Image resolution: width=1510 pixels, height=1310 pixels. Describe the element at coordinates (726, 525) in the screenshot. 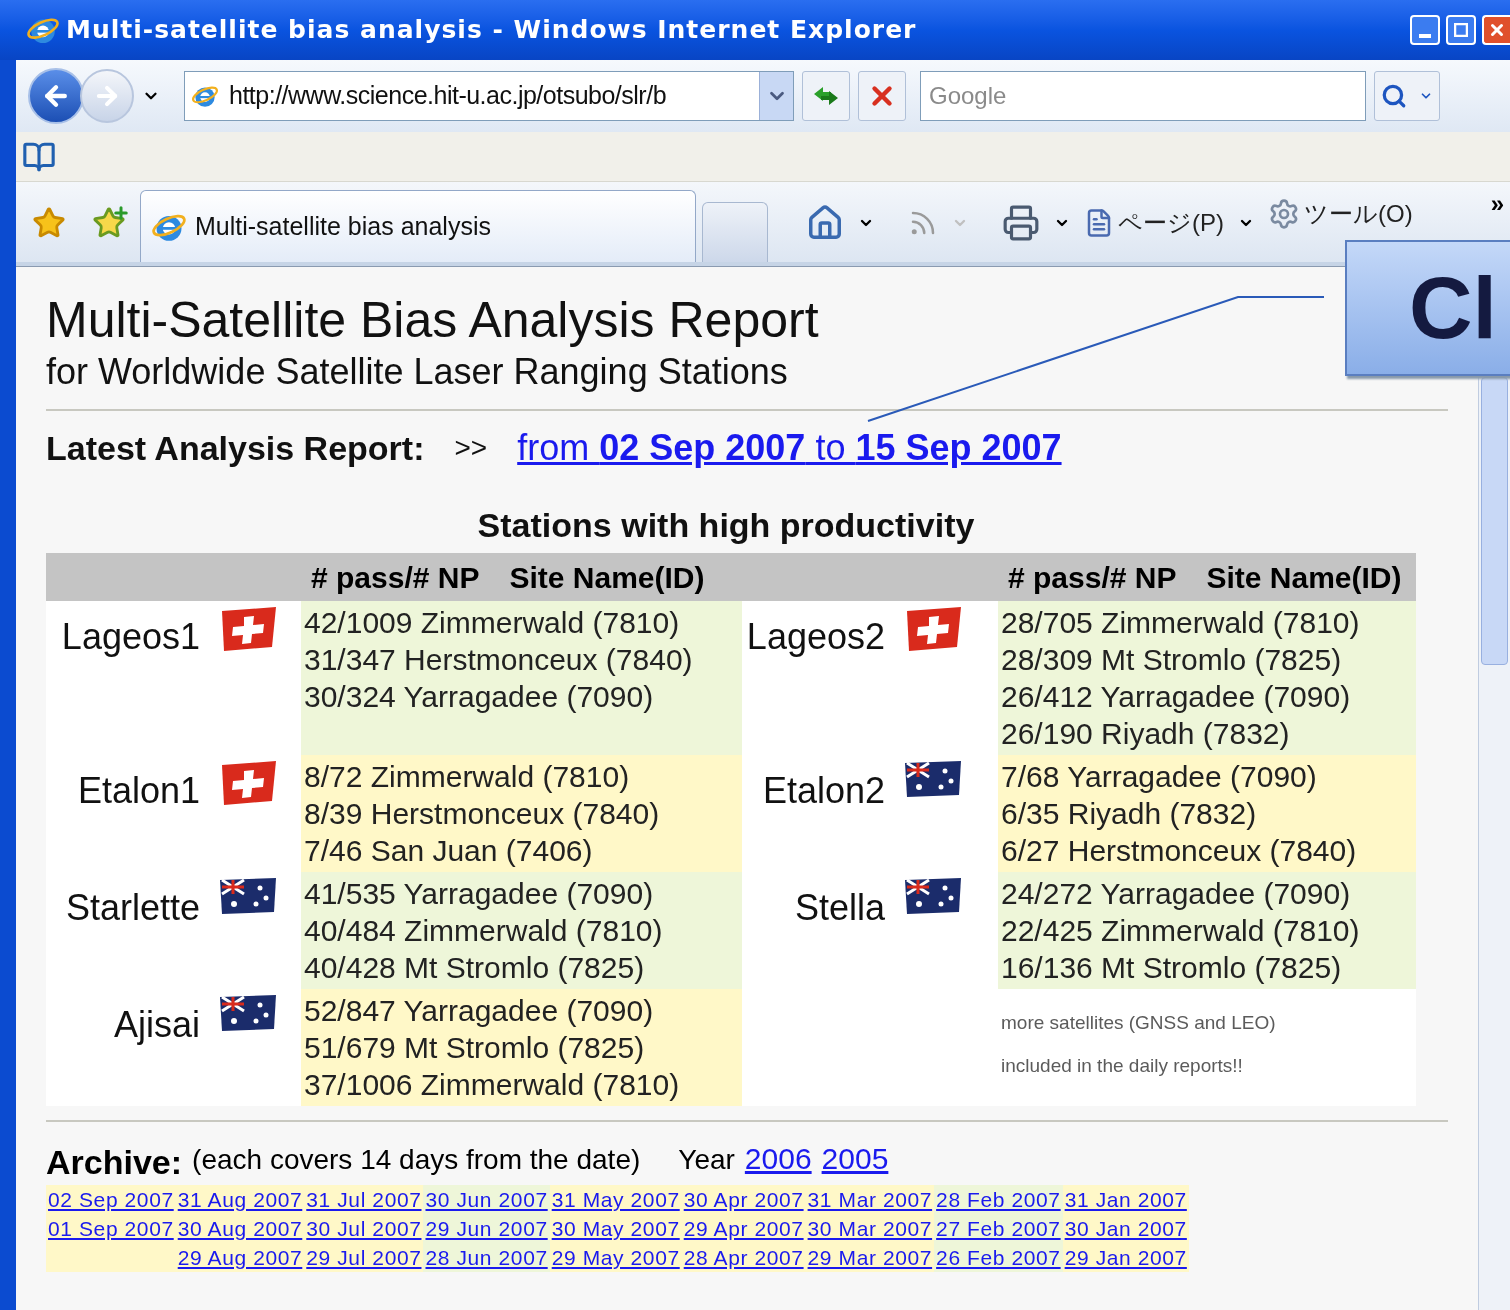

I see `table-title: Stations with high productivity` at that location.